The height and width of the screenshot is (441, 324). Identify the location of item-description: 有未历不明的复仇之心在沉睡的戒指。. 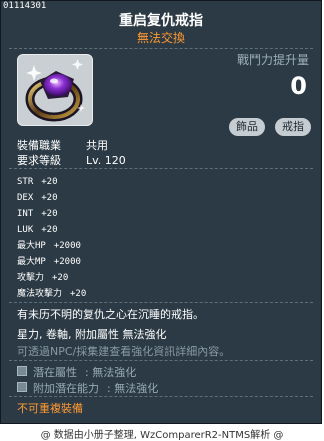
(110, 314).